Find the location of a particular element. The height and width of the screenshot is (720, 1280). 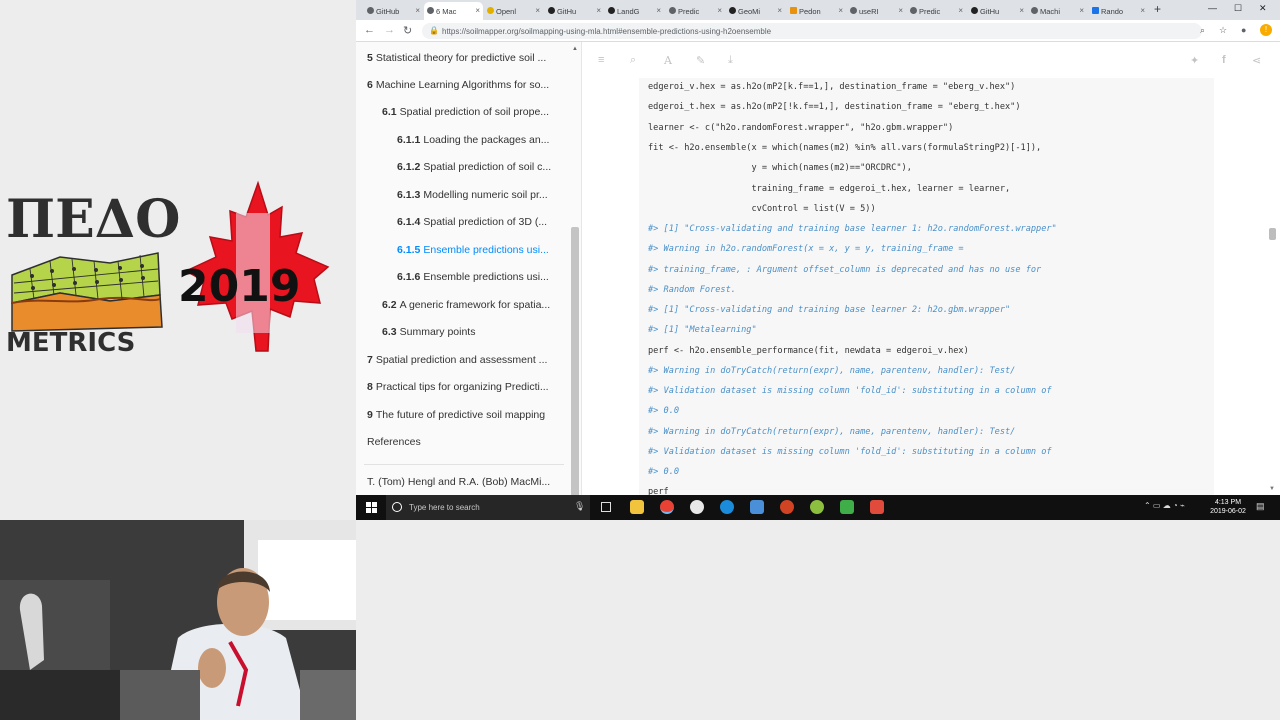

browser-tab: LandG × is located at coordinates (634, 11).